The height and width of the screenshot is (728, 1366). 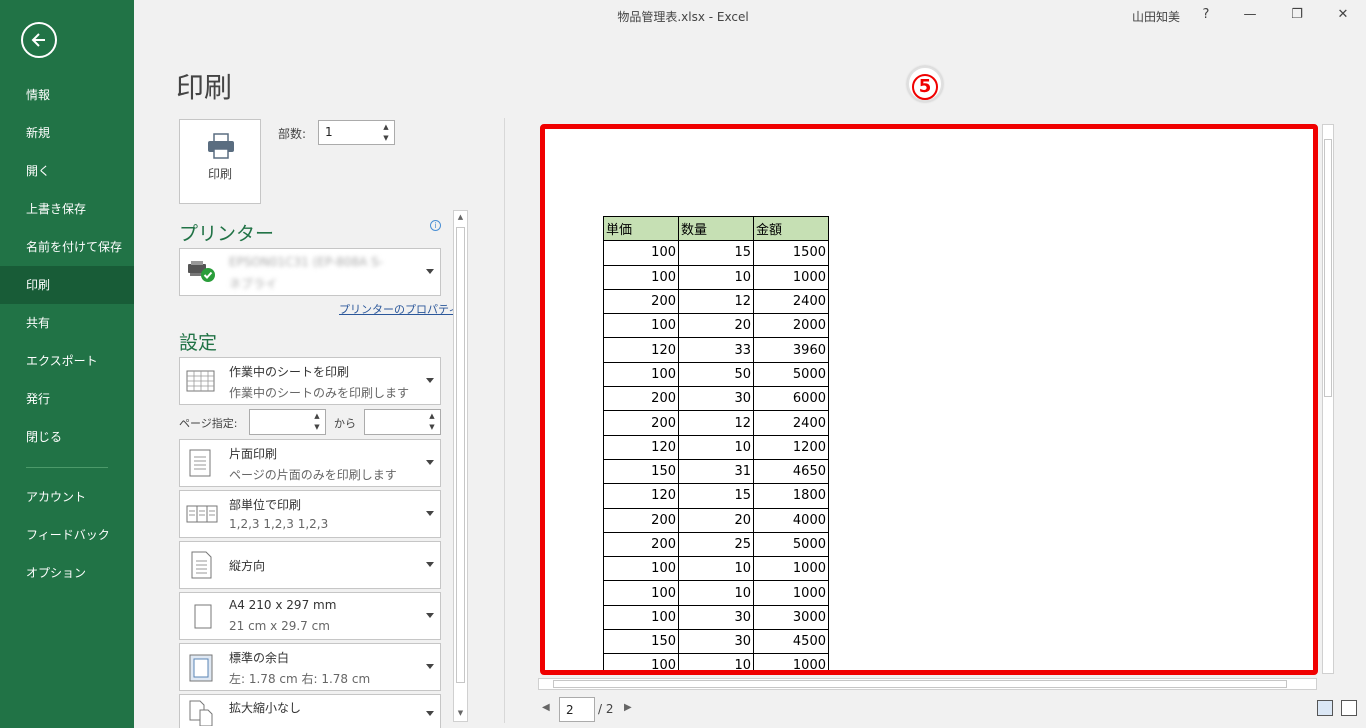 What do you see at coordinates (716, 471) in the screenshot?
I see `table-cell: 31` at bounding box center [716, 471].